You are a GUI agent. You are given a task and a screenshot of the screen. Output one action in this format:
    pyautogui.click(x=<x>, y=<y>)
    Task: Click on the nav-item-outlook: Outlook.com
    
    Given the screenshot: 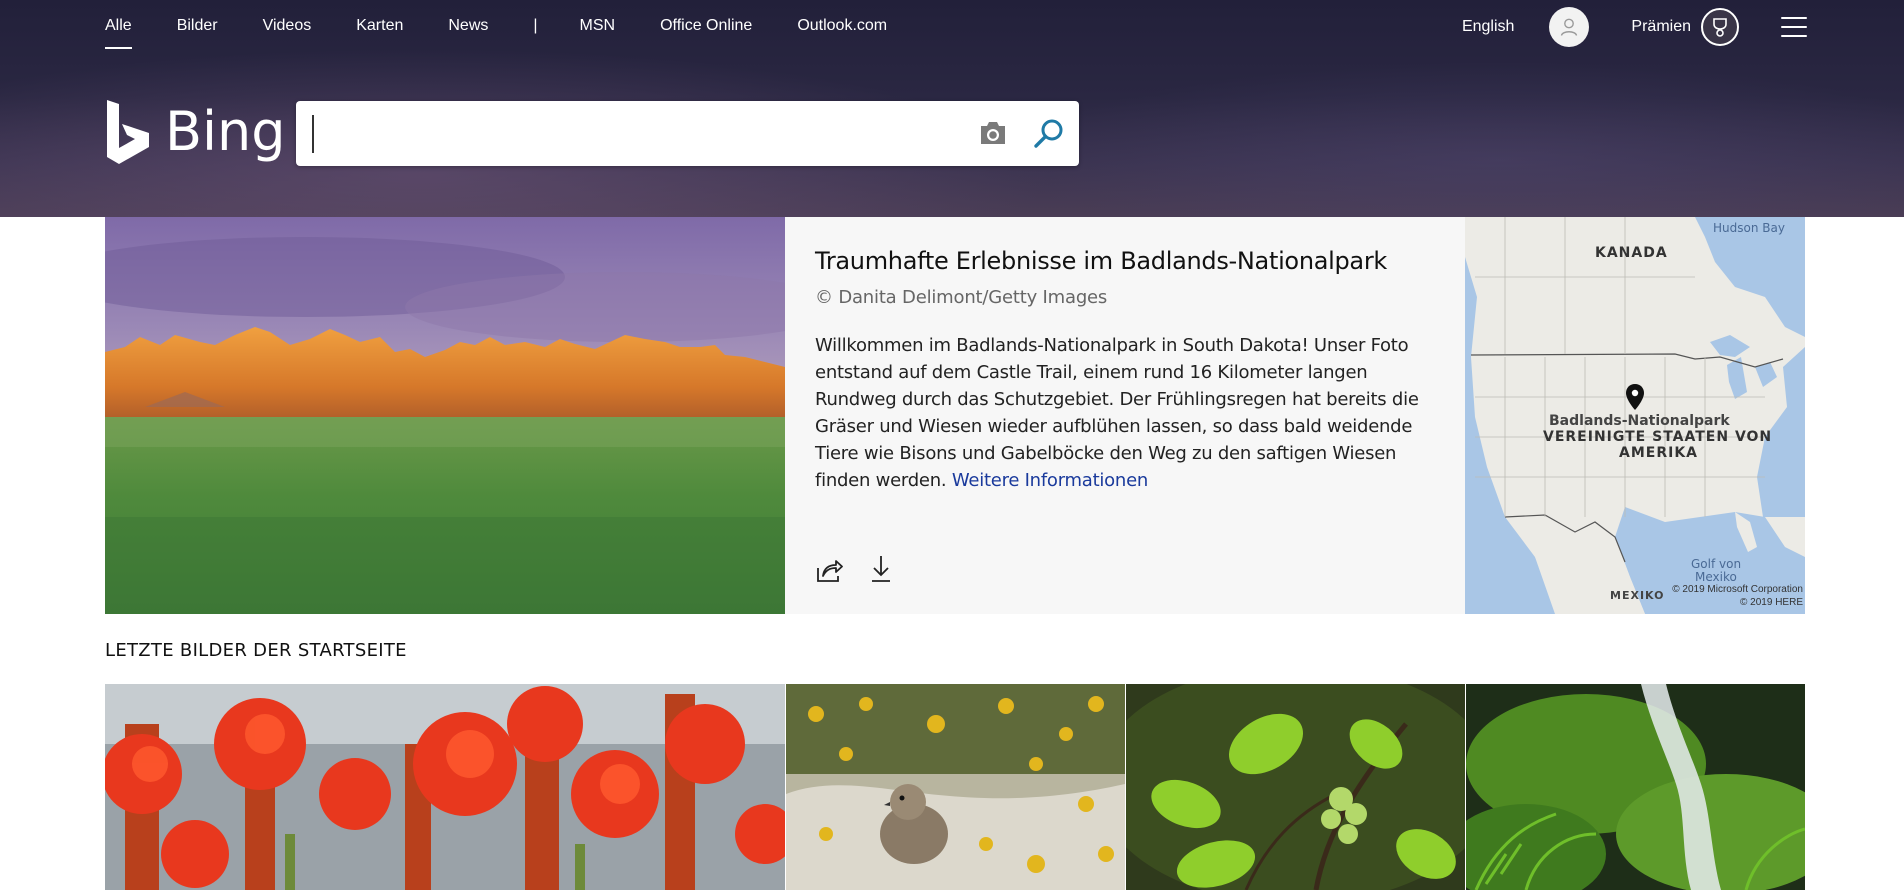 What is the action you would take?
    pyautogui.click(x=842, y=26)
    